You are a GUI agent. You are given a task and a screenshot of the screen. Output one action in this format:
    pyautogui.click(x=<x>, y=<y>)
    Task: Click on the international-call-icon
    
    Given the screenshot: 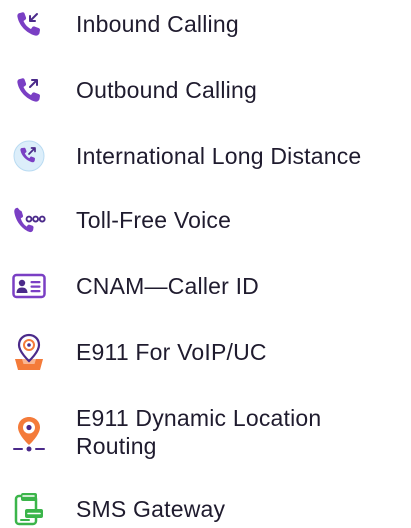 What is the action you would take?
    pyautogui.click(x=29, y=156)
    